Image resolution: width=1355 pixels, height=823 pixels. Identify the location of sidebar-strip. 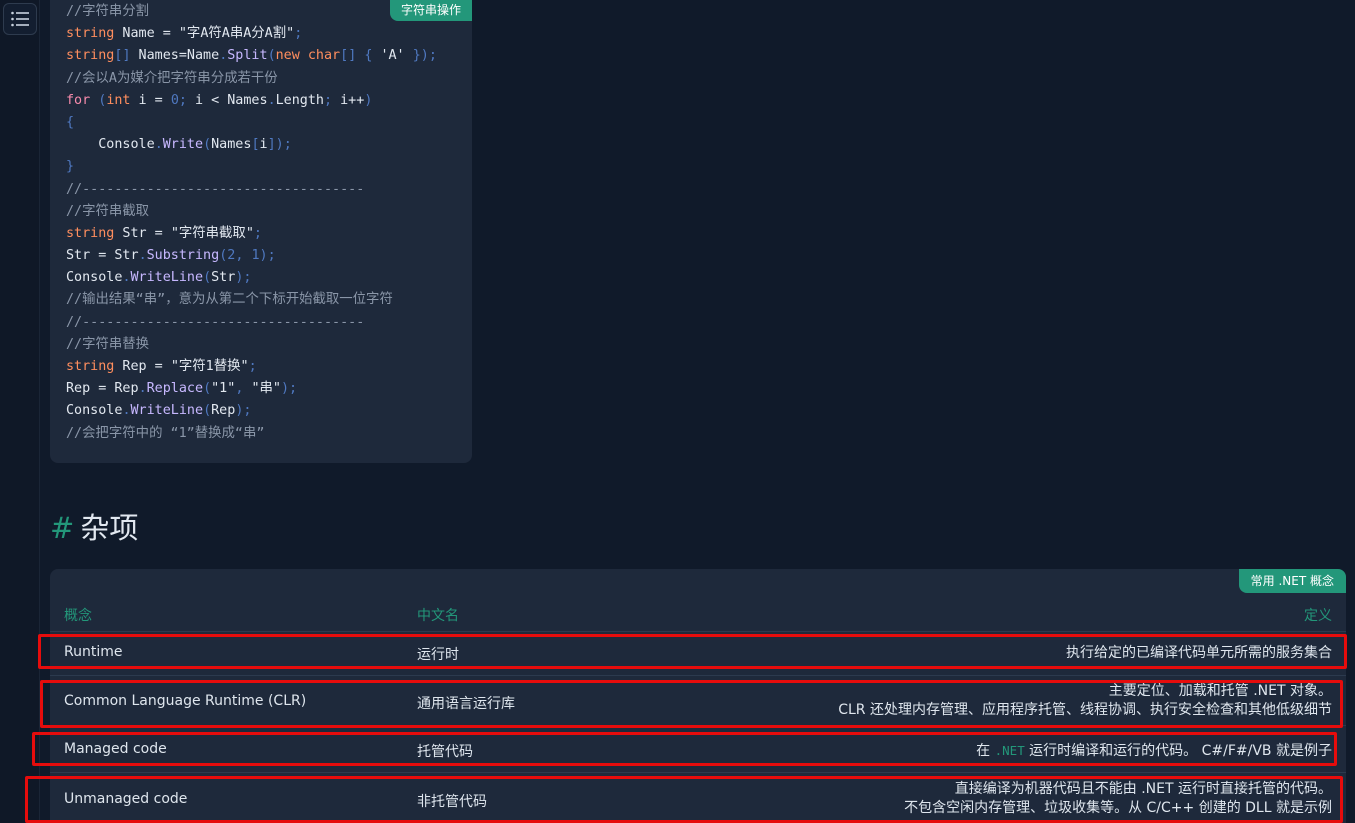
(20, 411).